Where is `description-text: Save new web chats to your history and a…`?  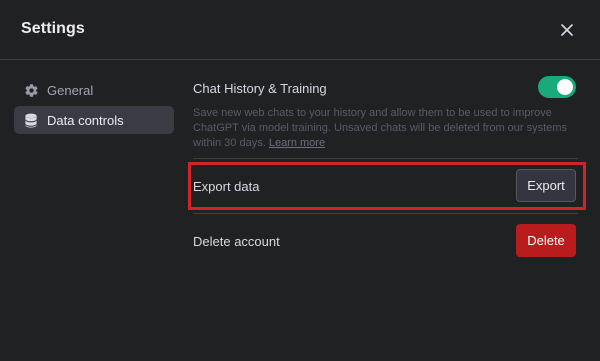 description-text: Save new web chats to your history and a… is located at coordinates (380, 128).